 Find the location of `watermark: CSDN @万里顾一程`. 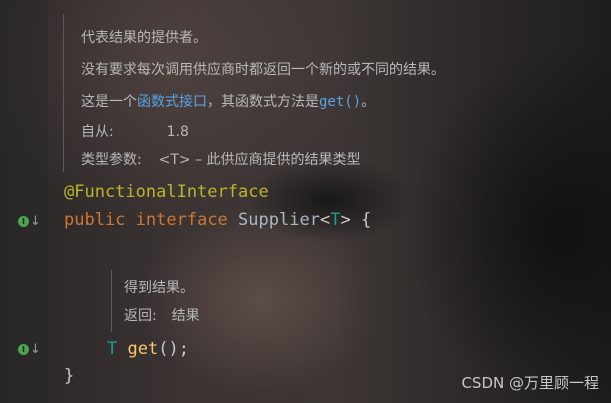

watermark: CSDN @万里顾一程 is located at coordinates (530, 383).